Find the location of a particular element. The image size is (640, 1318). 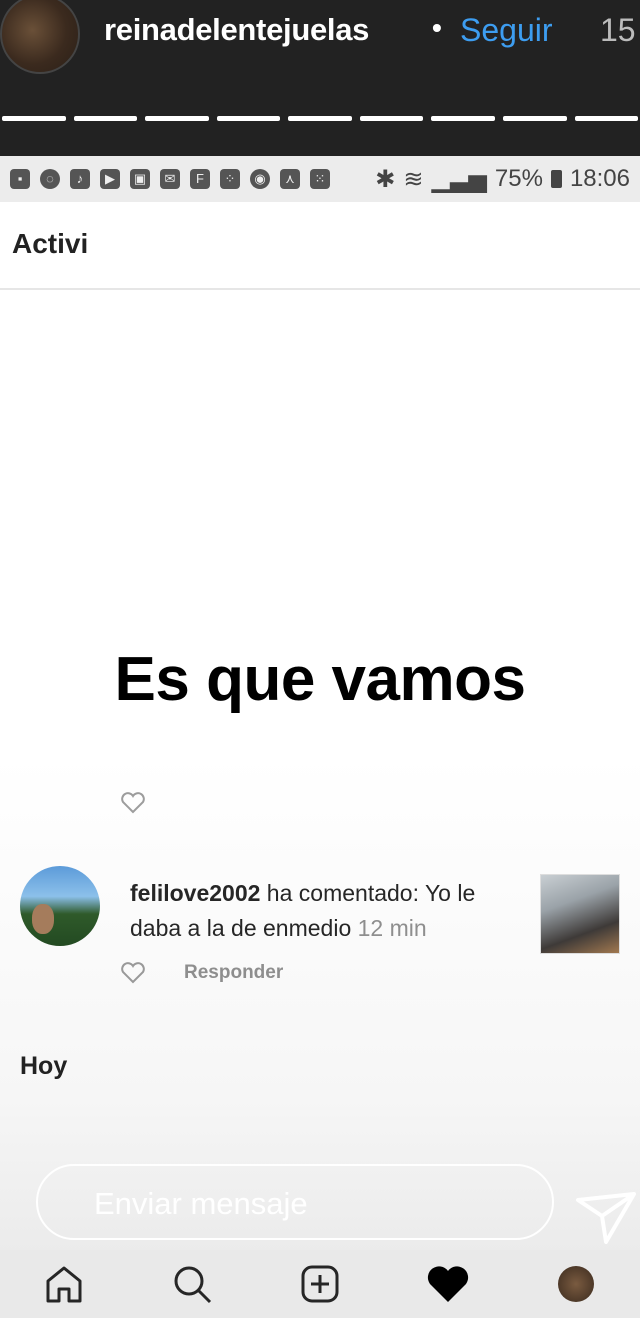

add-post-icon is located at coordinates (320, 1284).